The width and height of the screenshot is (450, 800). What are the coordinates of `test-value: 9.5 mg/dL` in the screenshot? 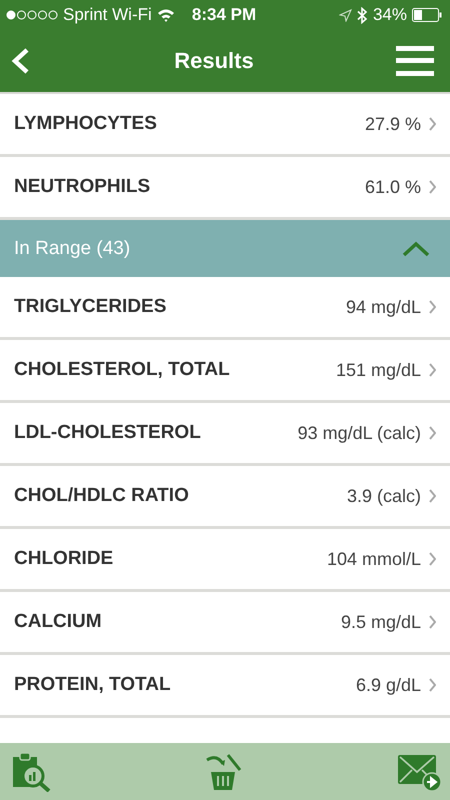 It's located at (380, 622).